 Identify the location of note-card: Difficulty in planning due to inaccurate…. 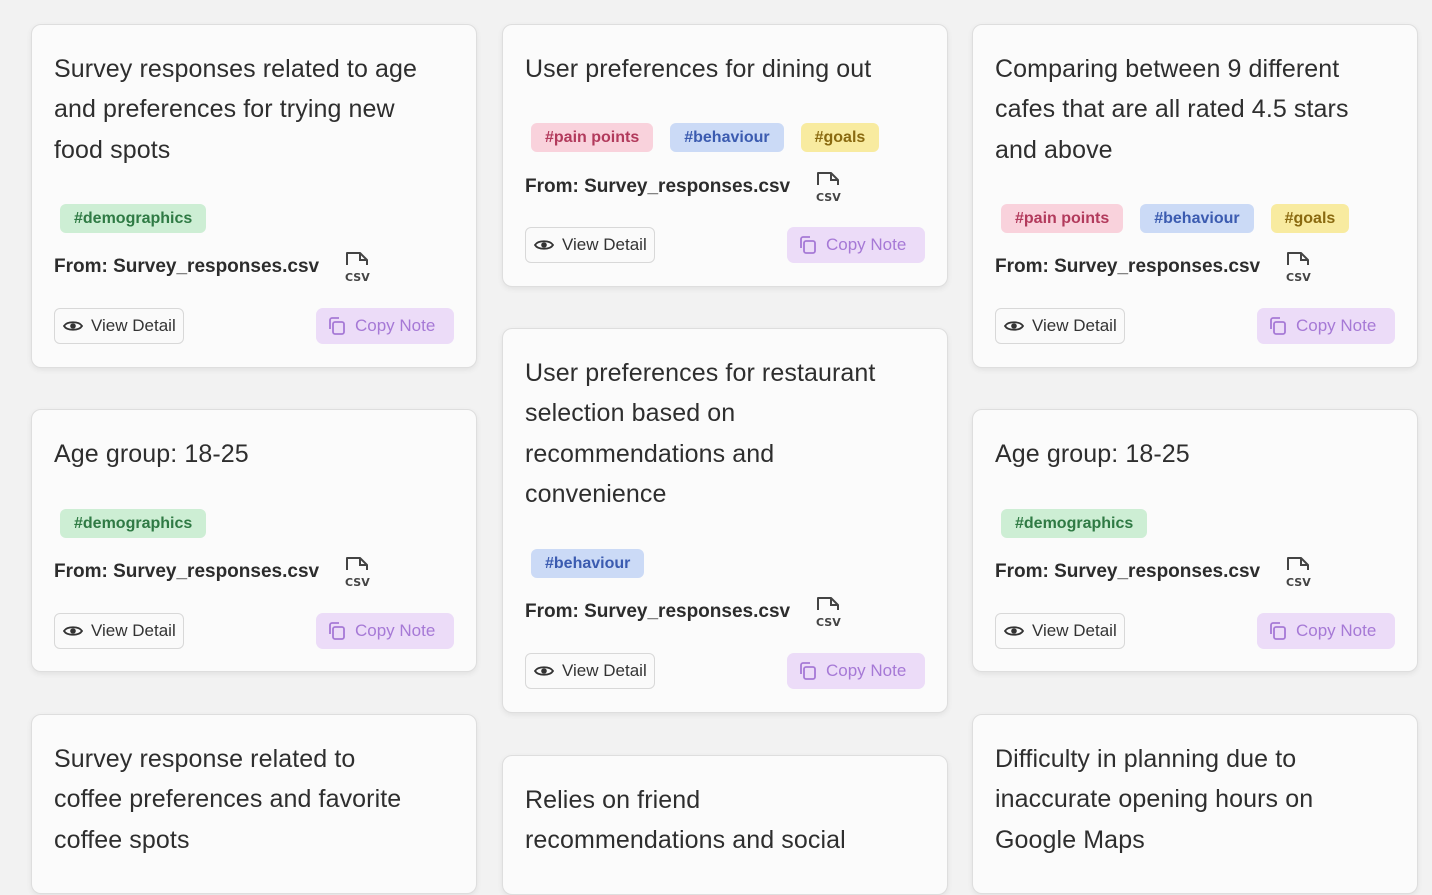
(1195, 804).